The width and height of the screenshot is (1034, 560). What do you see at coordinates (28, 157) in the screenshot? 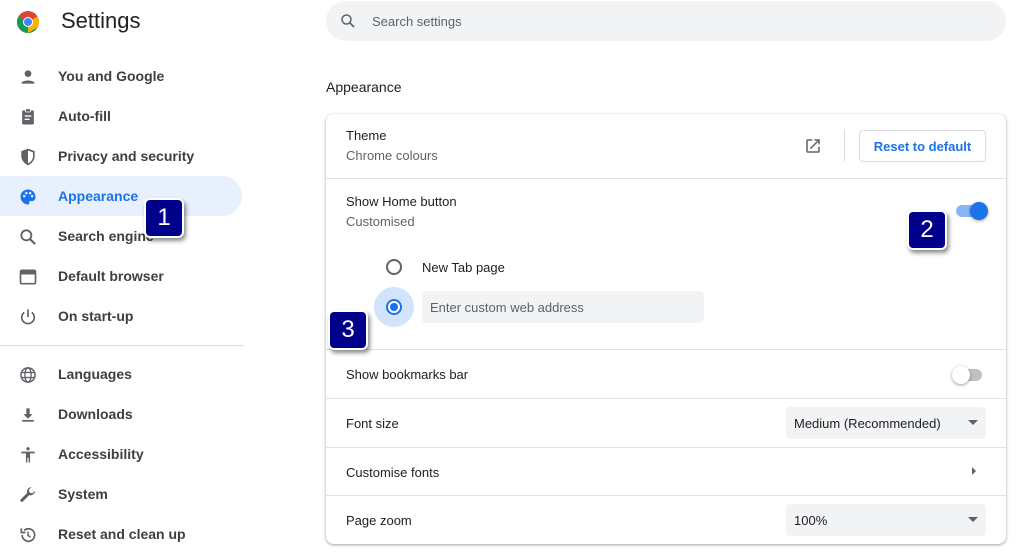
I see `shield-icon` at bounding box center [28, 157].